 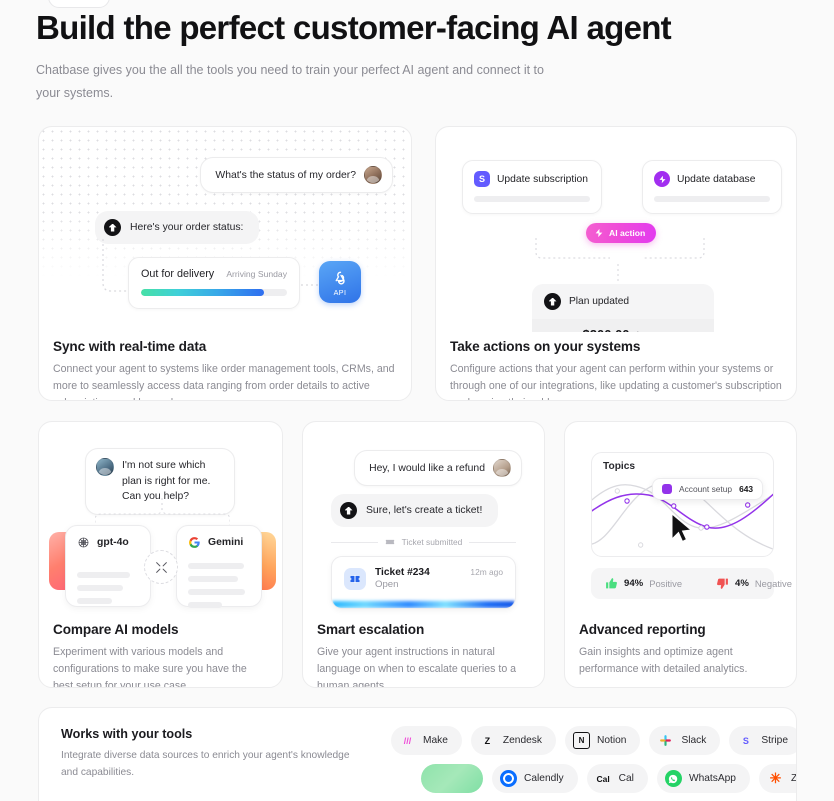 I want to click on model-card-gpt4o: gpt-4o, so click(x=108, y=566).